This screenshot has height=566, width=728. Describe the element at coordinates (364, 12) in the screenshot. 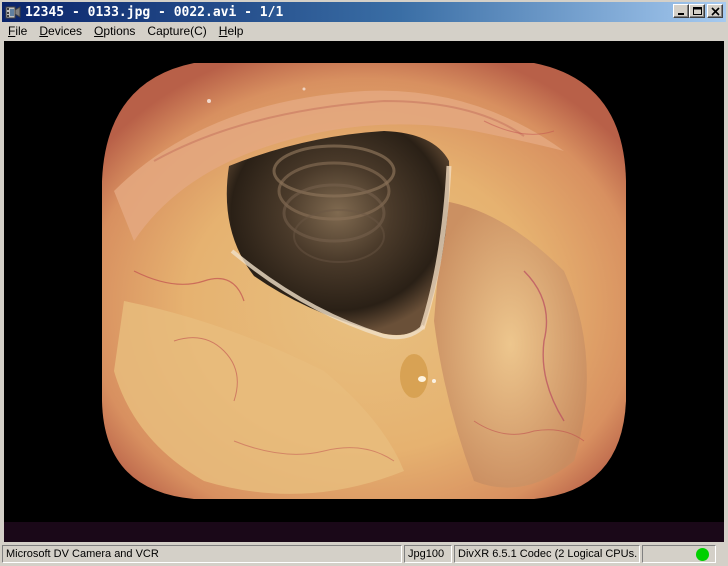

I see `title-bar: 12345 - 0133.jpg - 0022.avi - 1/1` at that location.